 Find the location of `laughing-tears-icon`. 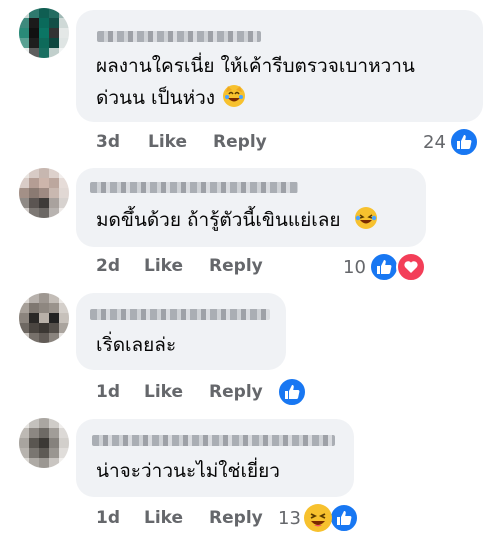

laughing-tears-icon is located at coordinates (365, 218).